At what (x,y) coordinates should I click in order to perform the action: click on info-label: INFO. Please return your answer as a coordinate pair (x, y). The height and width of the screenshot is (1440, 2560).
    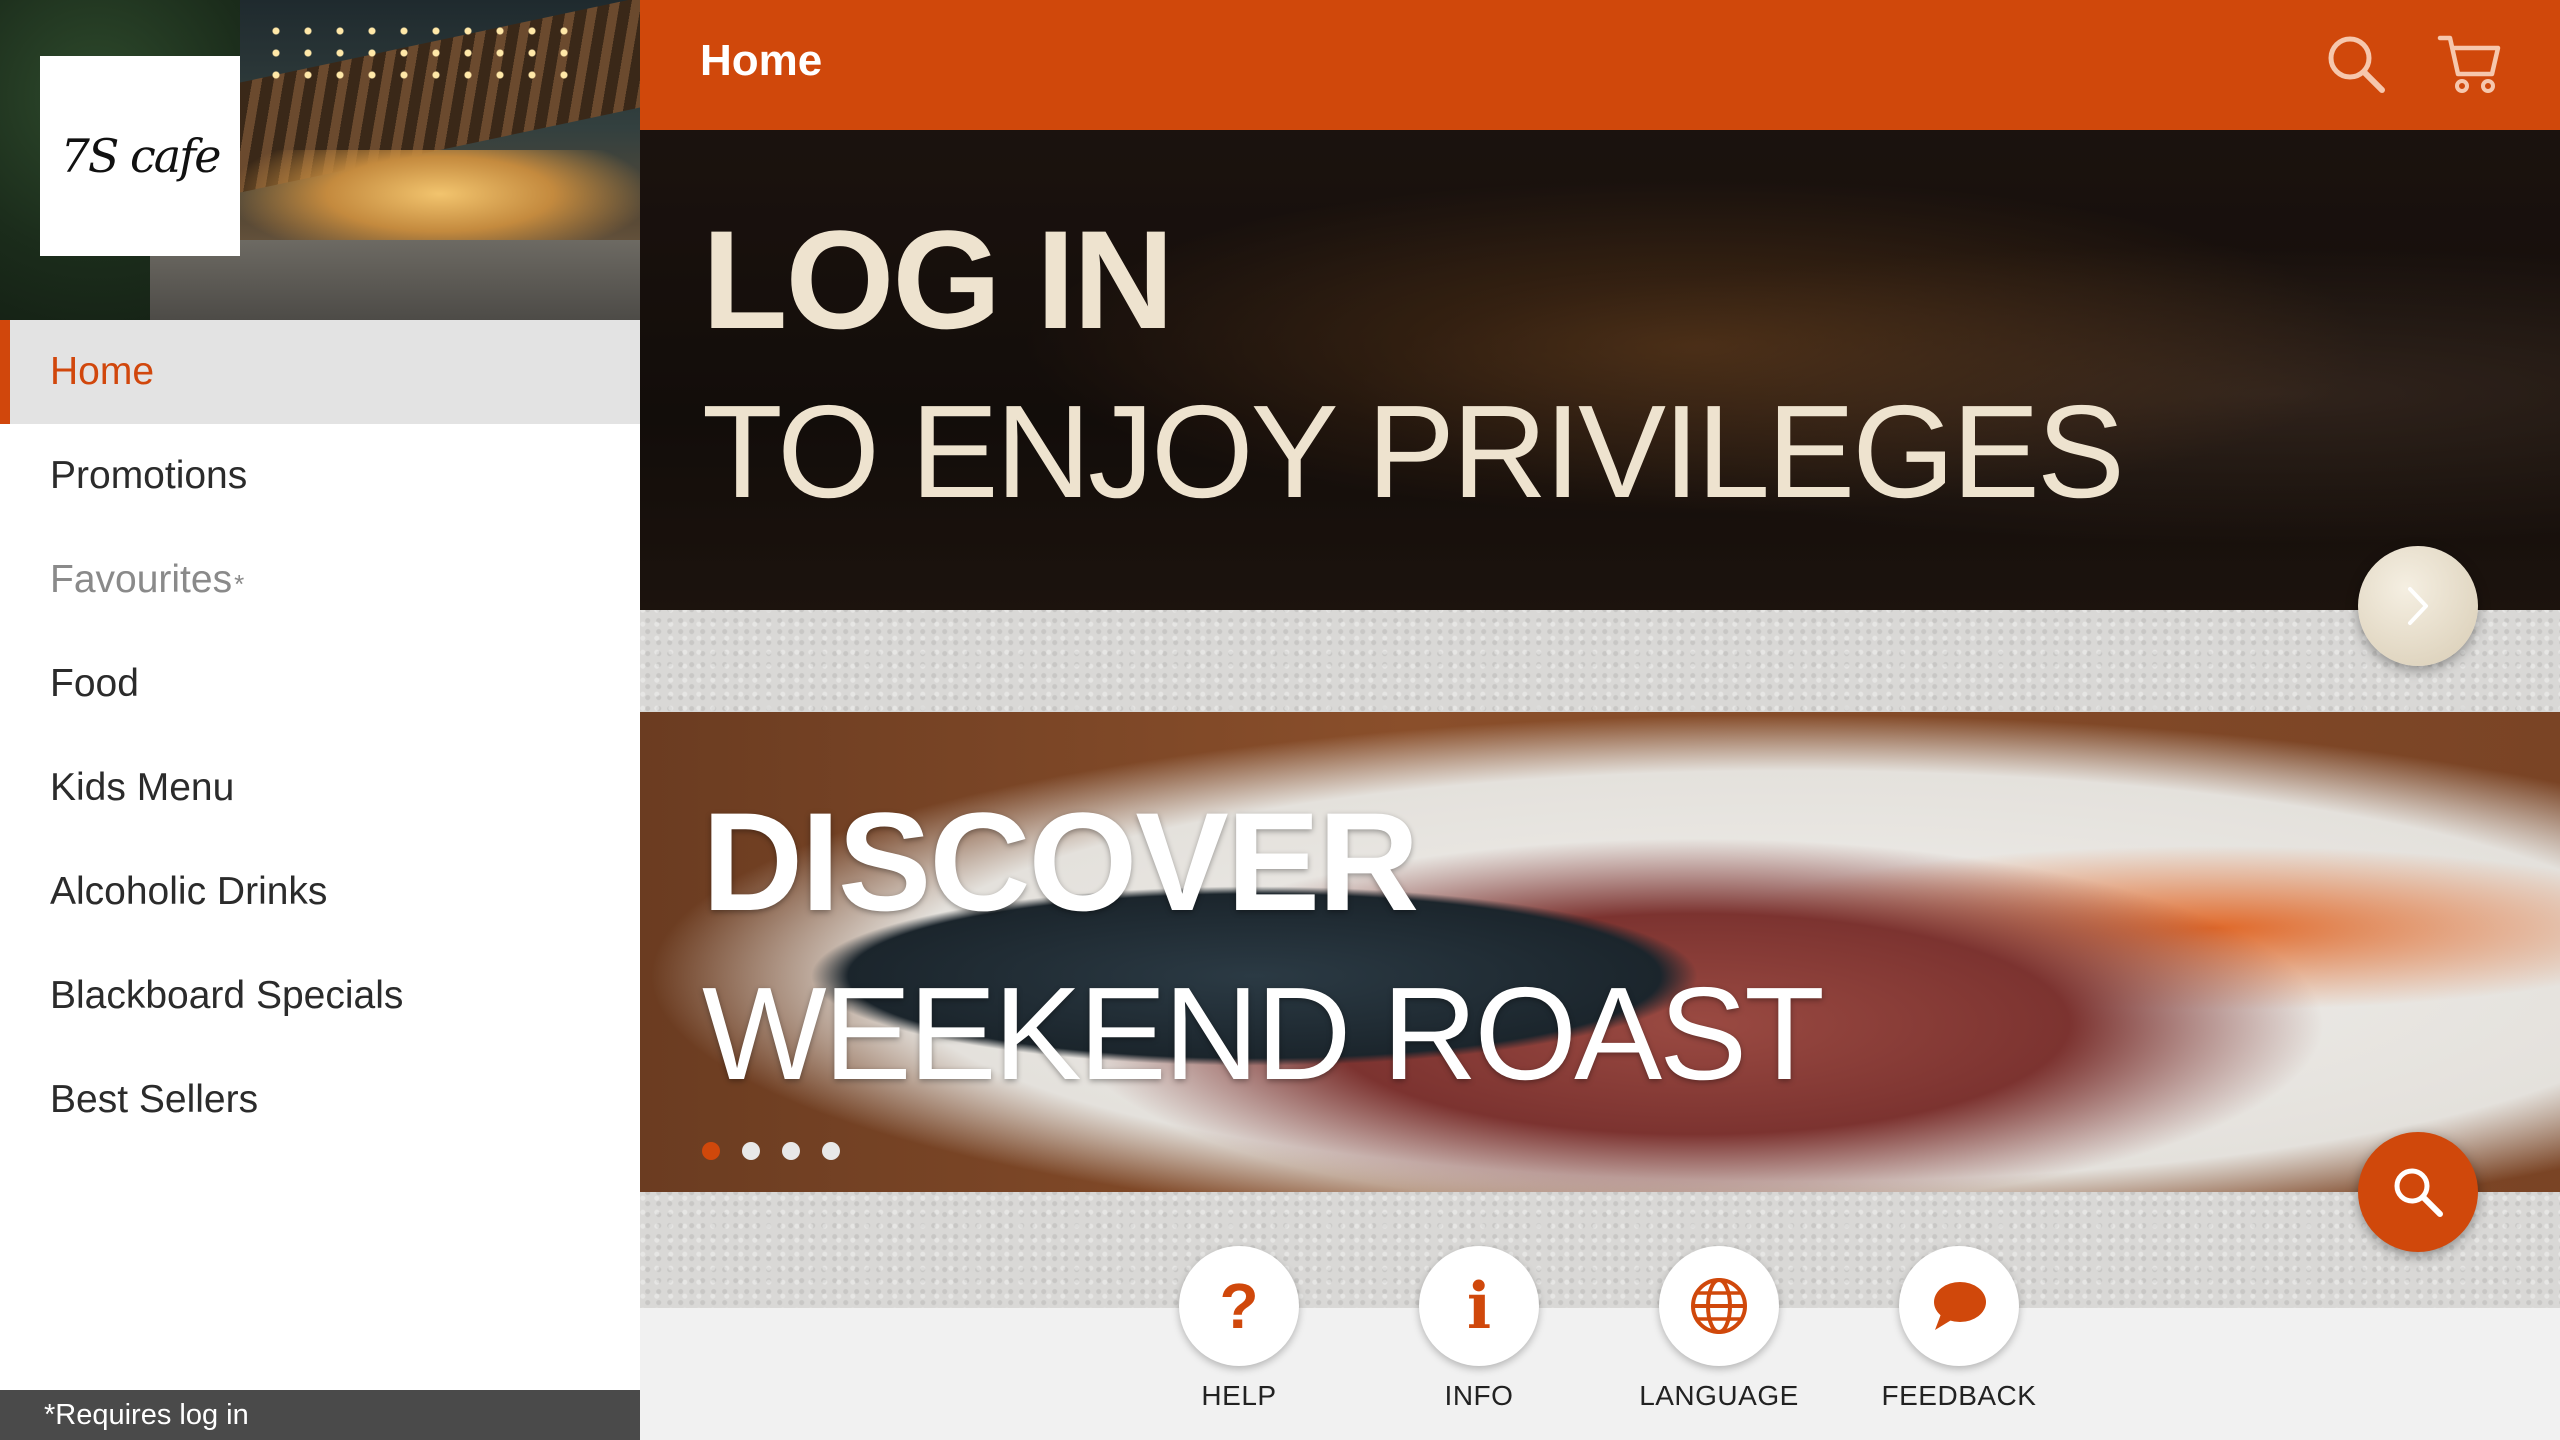
    Looking at the image, I should click on (1479, 1395).